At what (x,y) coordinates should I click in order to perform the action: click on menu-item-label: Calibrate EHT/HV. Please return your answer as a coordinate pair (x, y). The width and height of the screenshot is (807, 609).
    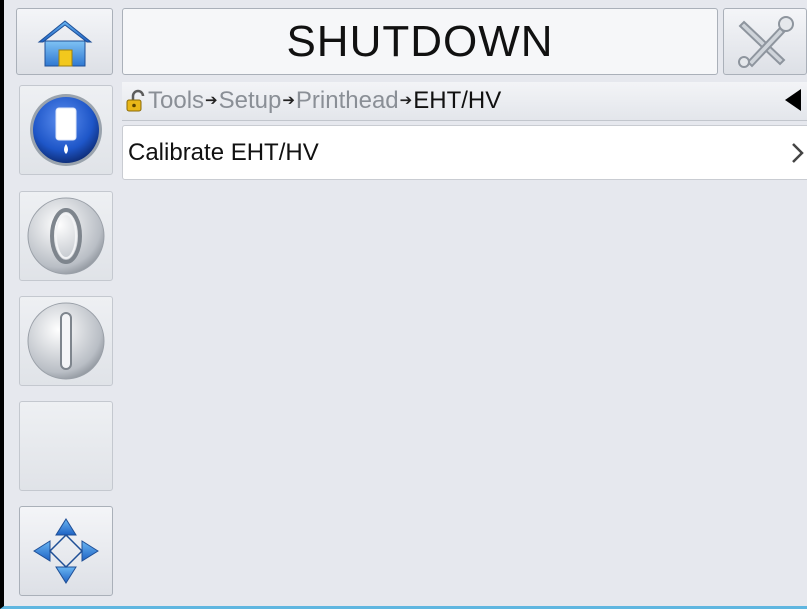
    Looking at the image, I should click on (223, 152).